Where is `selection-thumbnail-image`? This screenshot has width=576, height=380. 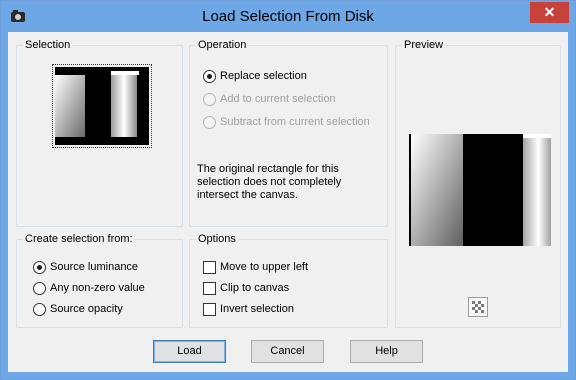
selection-thumbnail-image is located at coordinates (102, 106).